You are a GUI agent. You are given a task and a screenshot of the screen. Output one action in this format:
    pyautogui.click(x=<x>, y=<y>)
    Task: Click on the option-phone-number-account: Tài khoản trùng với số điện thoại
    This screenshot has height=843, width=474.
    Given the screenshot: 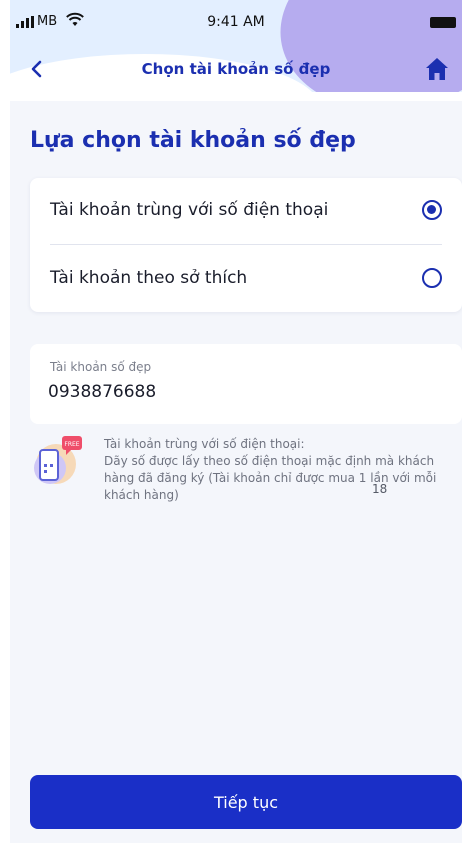 What is the action you would take?
    pyautogui.click(x=246, y=211)
    